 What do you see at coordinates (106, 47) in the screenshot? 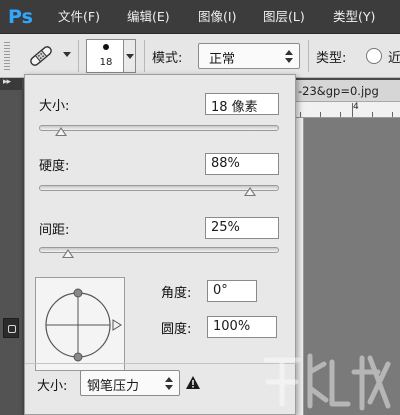
I see `brush-tip-icon` at bounding box center [106, 47].